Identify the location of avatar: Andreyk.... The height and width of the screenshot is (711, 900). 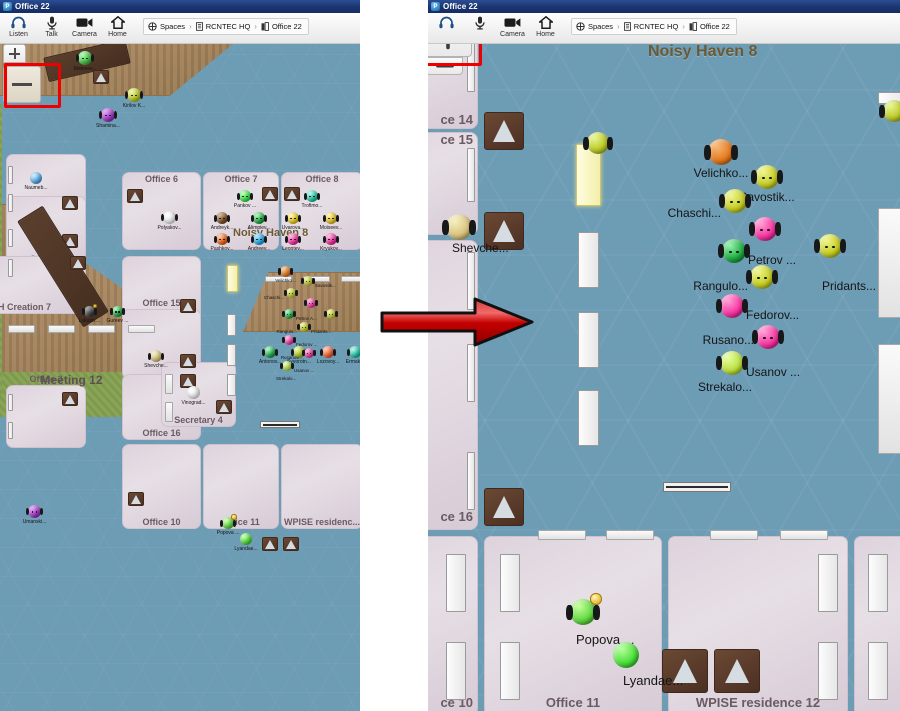
(222, 221).